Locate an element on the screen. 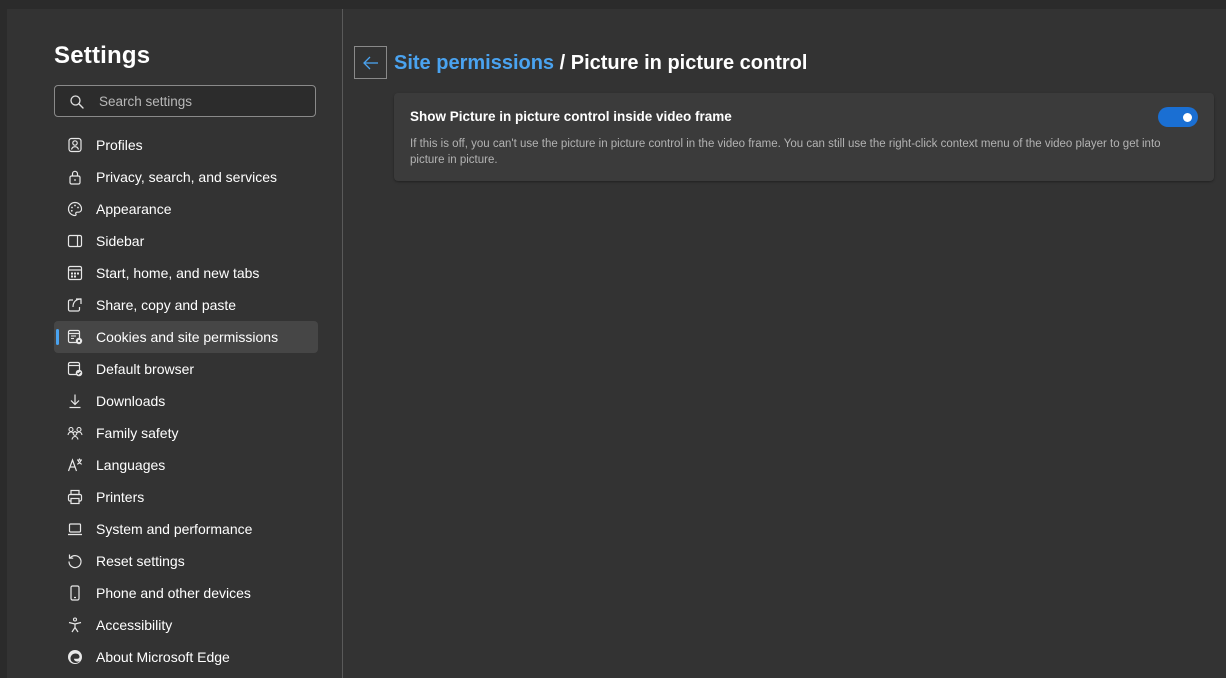  share-icon is located at coordinates (75, 305).